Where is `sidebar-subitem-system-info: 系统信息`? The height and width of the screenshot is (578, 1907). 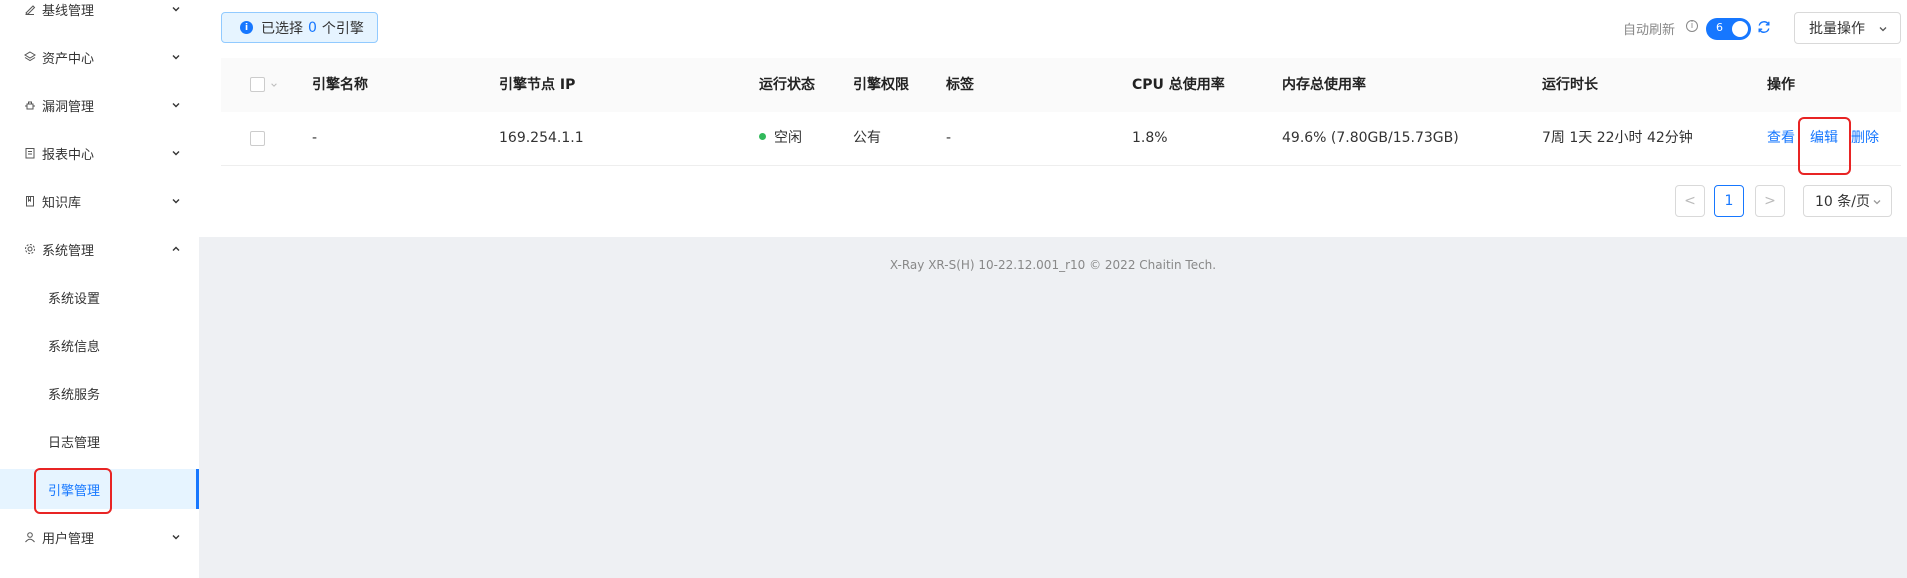
sidebar-subitem-system-info: 系统信息 is located at coordinates (99, 345).